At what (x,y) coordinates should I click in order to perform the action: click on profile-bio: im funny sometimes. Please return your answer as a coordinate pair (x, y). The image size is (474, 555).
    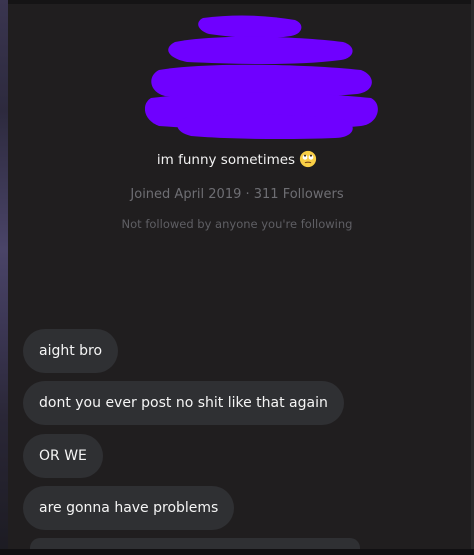
    Looking at the image, I should click on (237, 160).